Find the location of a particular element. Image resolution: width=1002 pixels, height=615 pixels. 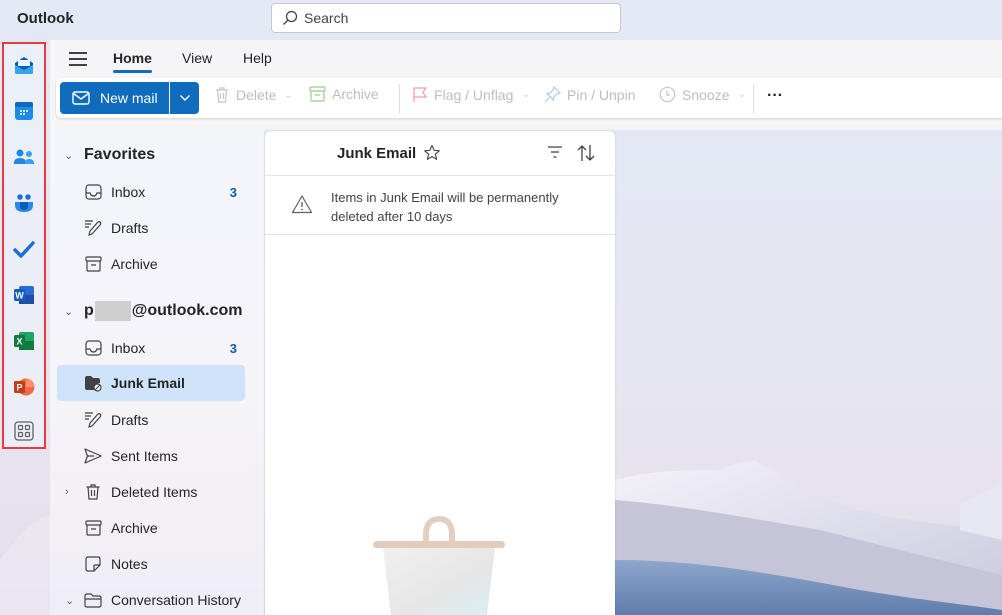

sort-icon is located at coordinates (586, 153).